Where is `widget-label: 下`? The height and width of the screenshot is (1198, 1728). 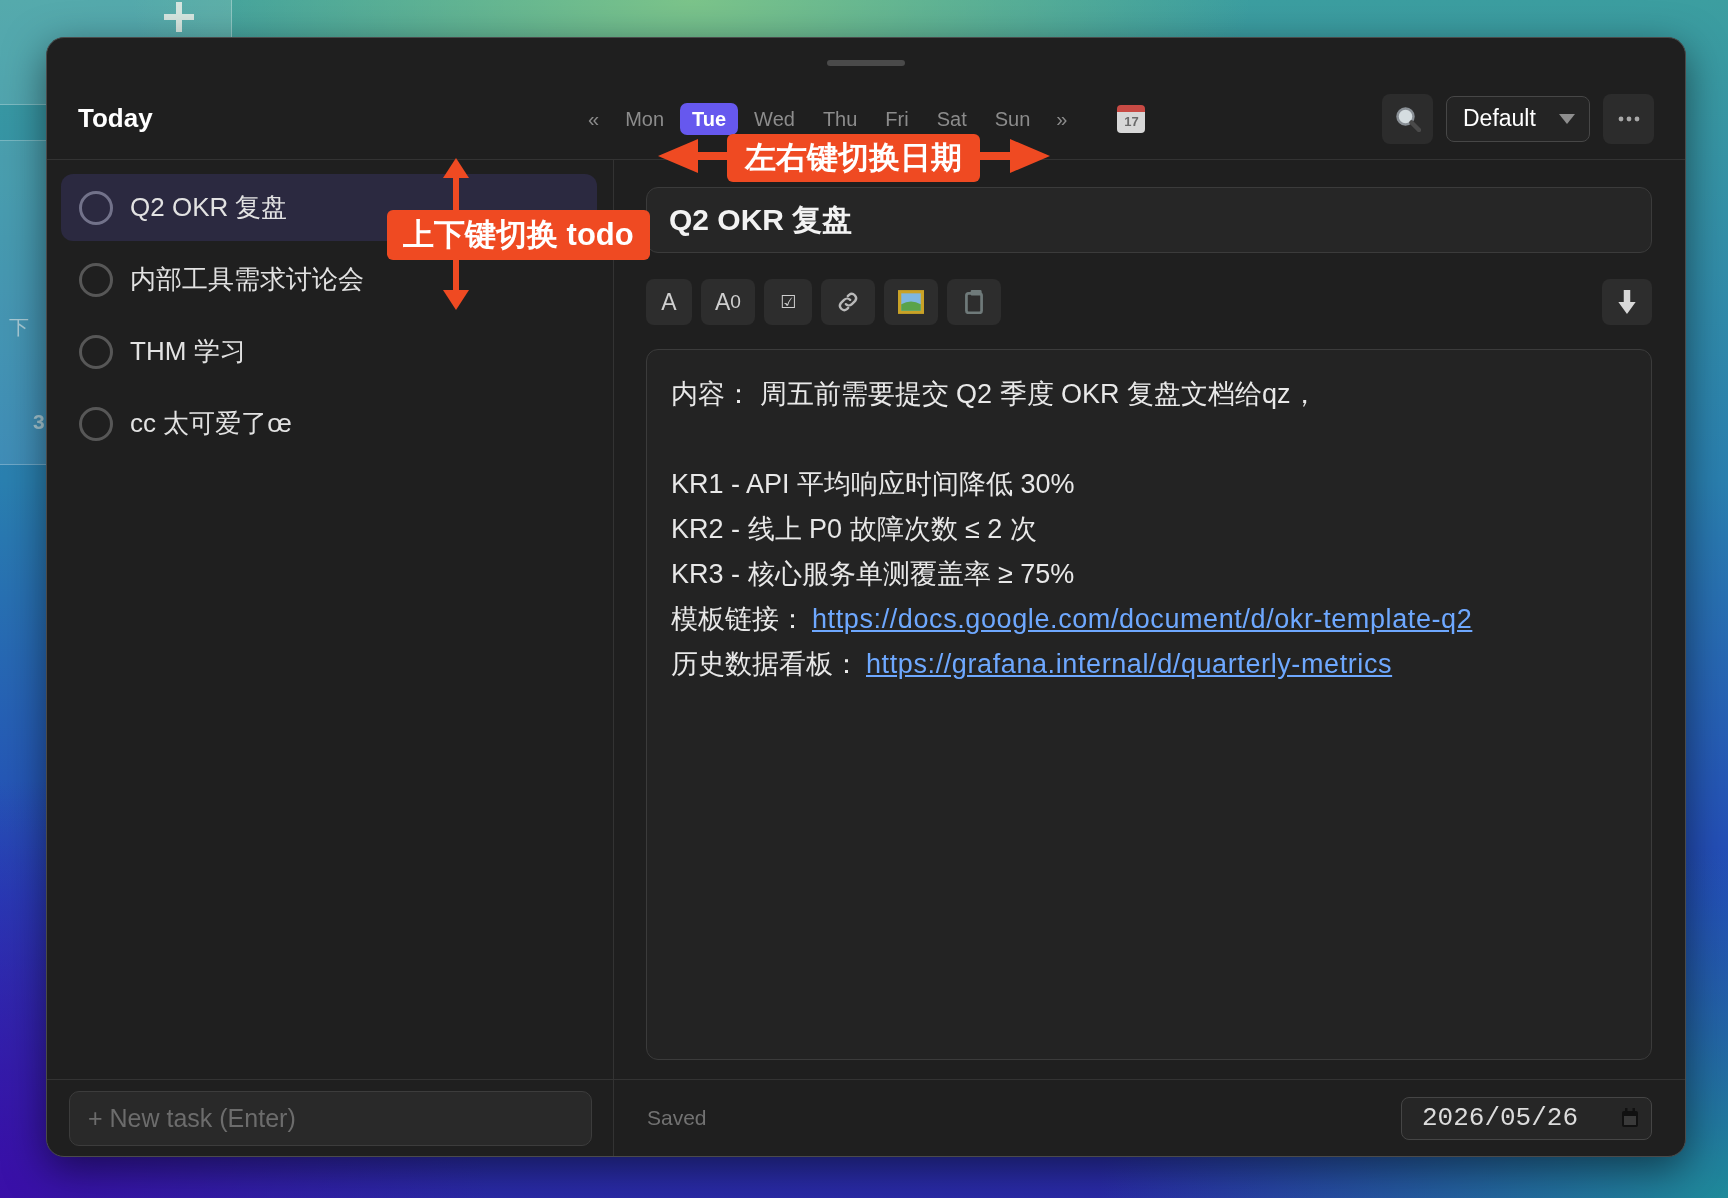 widget-label: 下 is located at coordinates (19, 327).